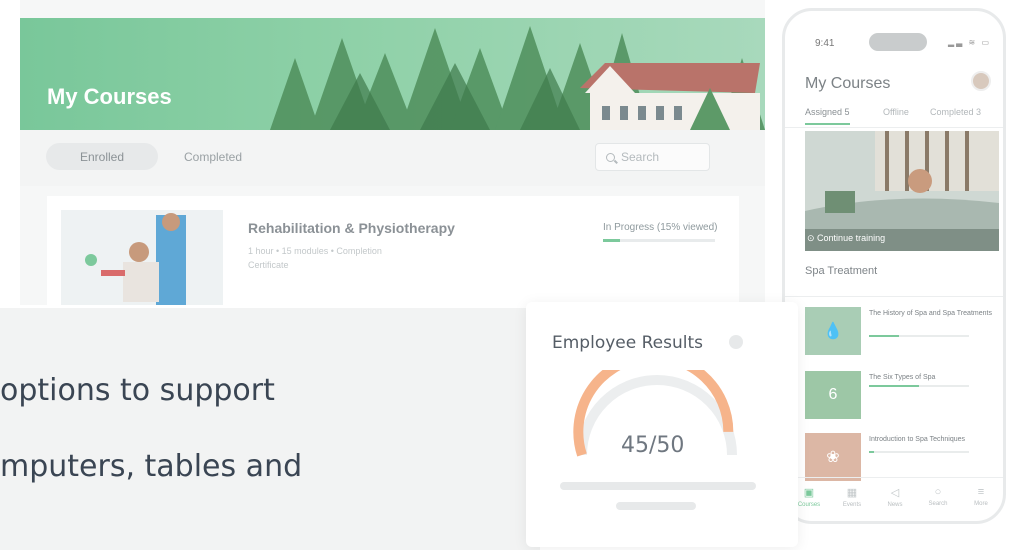 Image resolution: width=1011 pixels, height=550 pixels. I want to click on phone-notch, so click(898, 42).